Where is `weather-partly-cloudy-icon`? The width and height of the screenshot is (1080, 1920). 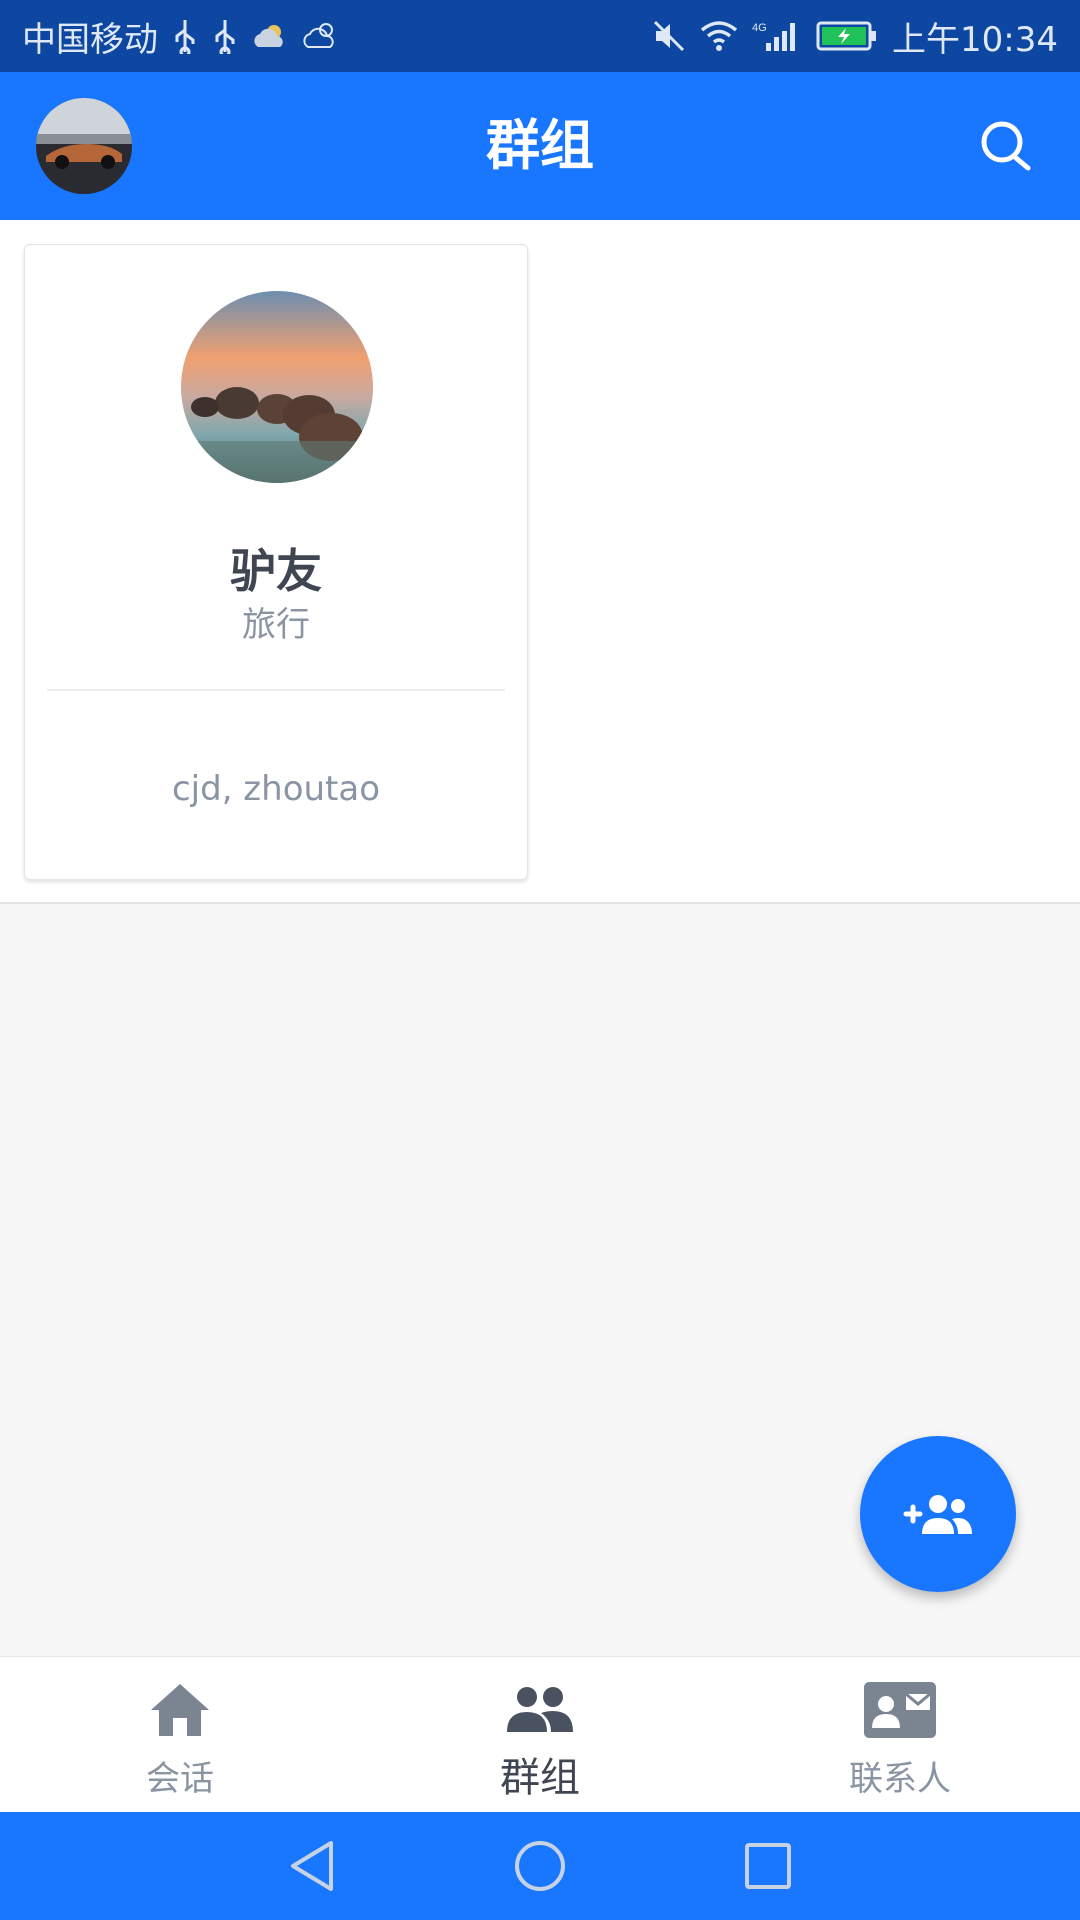 weather-partly-cloudy-icon is located at coordinates (320, 36).